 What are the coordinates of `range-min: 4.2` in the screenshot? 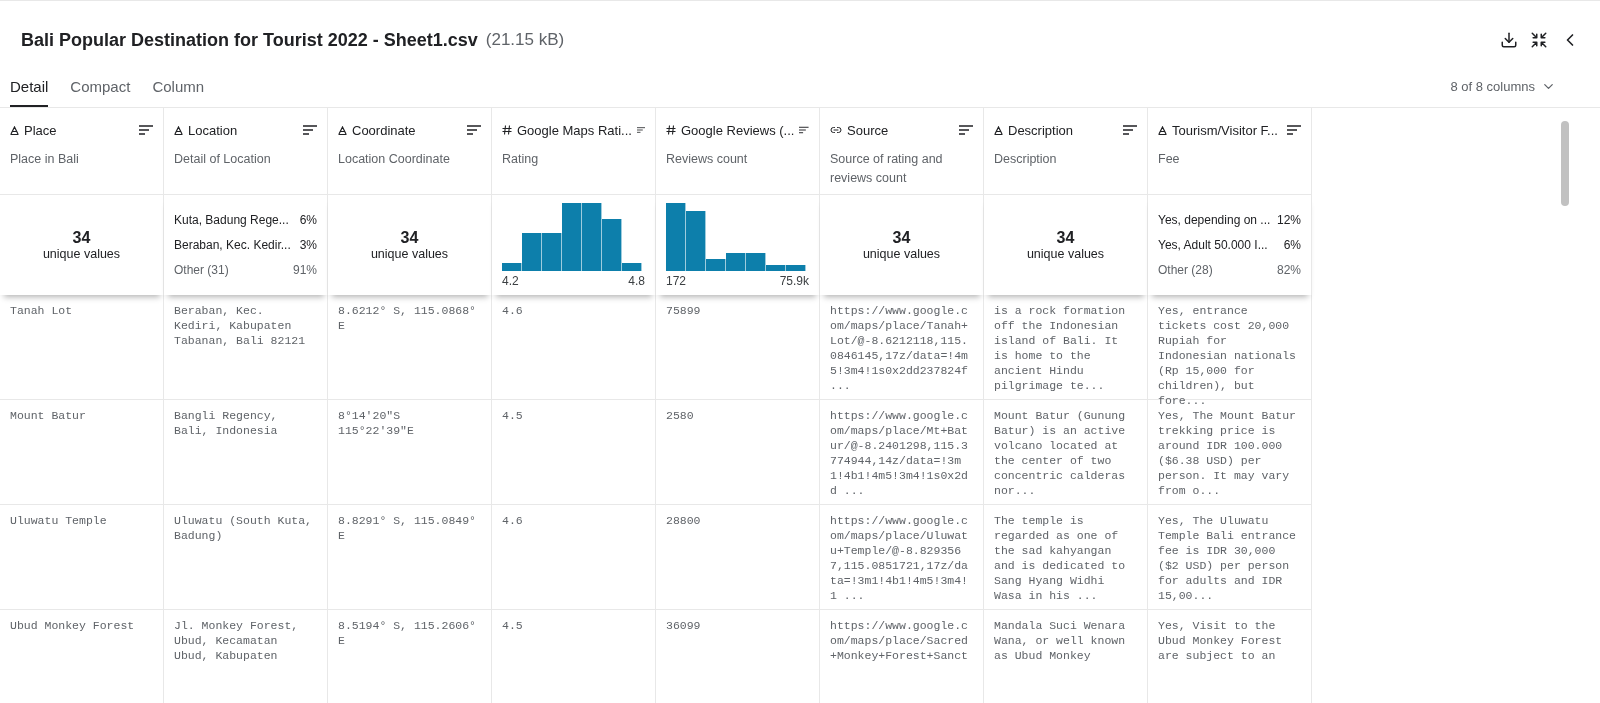 It's located at (510, 280).